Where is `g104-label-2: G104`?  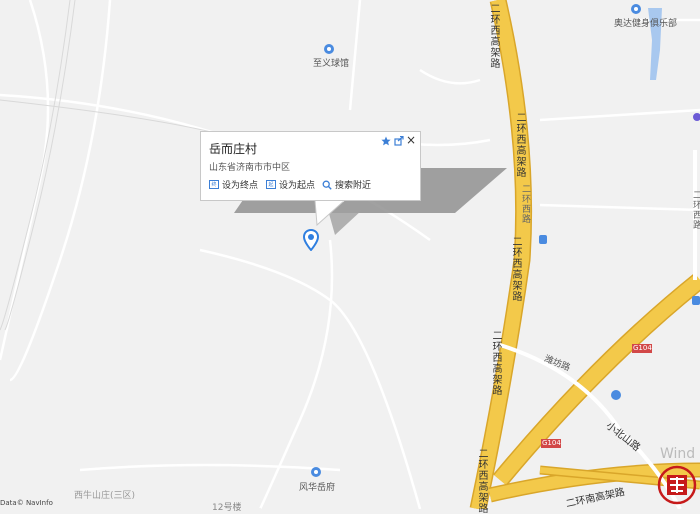 g104-label-2: G104 is located at coordinates (551, 443).